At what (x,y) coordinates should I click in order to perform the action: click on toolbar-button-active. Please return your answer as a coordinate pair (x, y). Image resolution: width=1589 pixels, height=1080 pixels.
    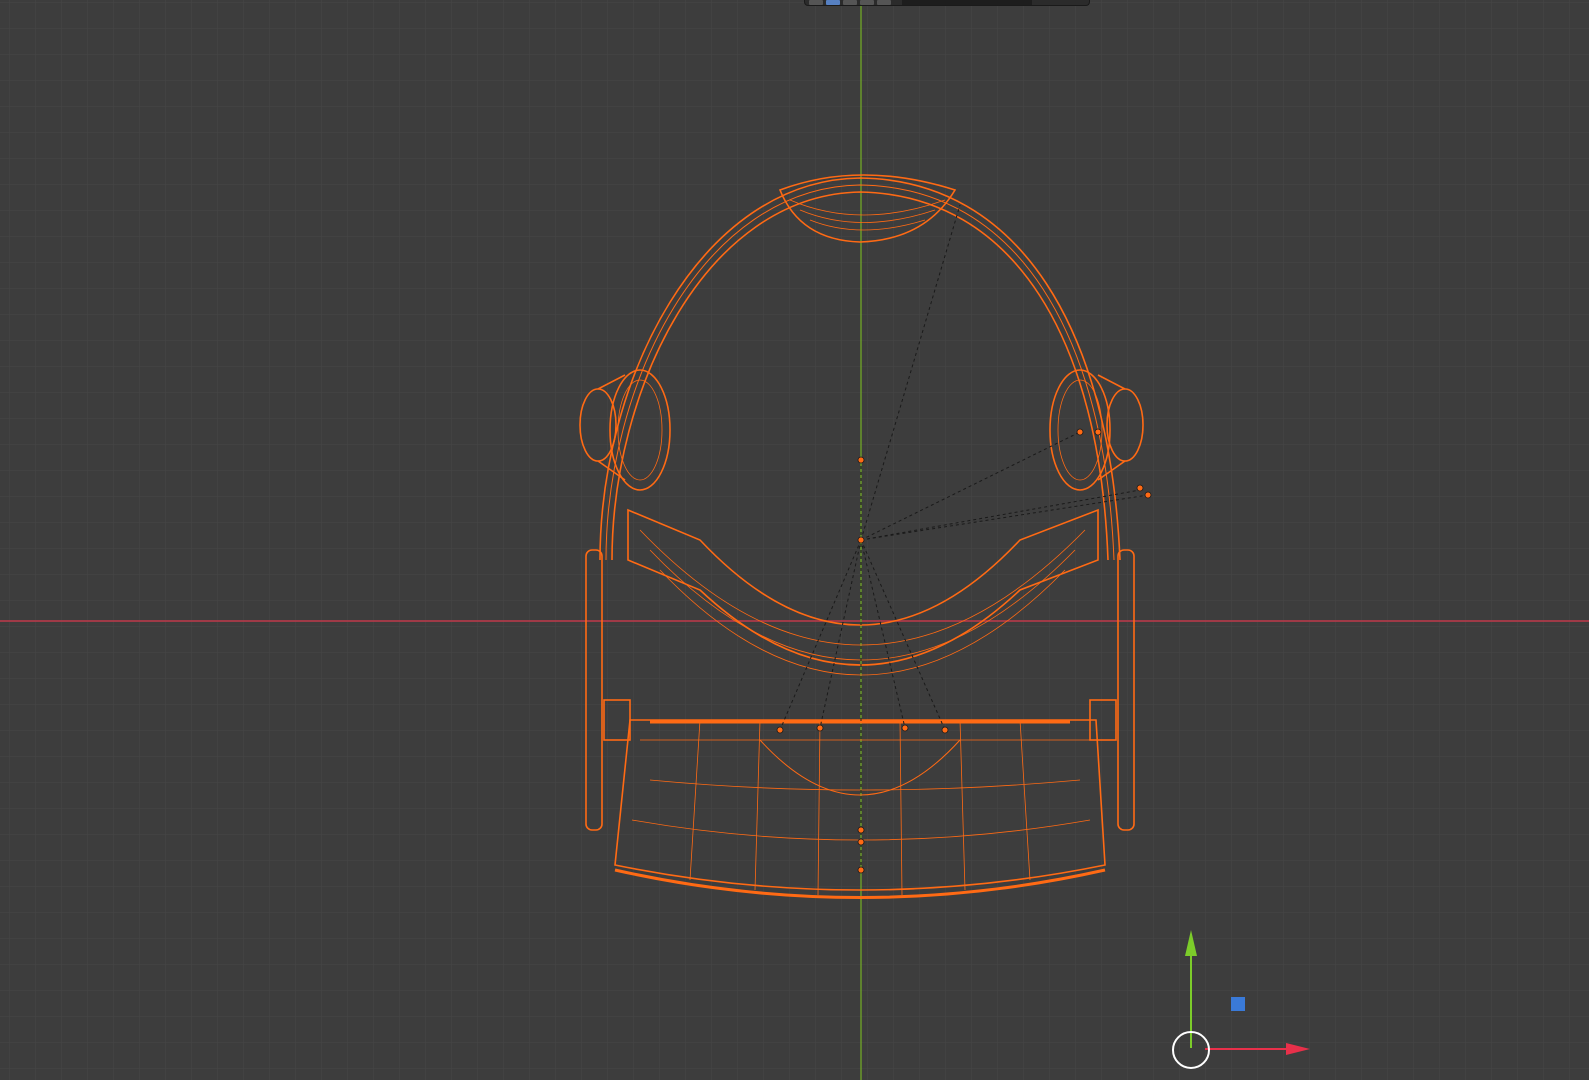
    Looking at the image, I should click on (833, 2).